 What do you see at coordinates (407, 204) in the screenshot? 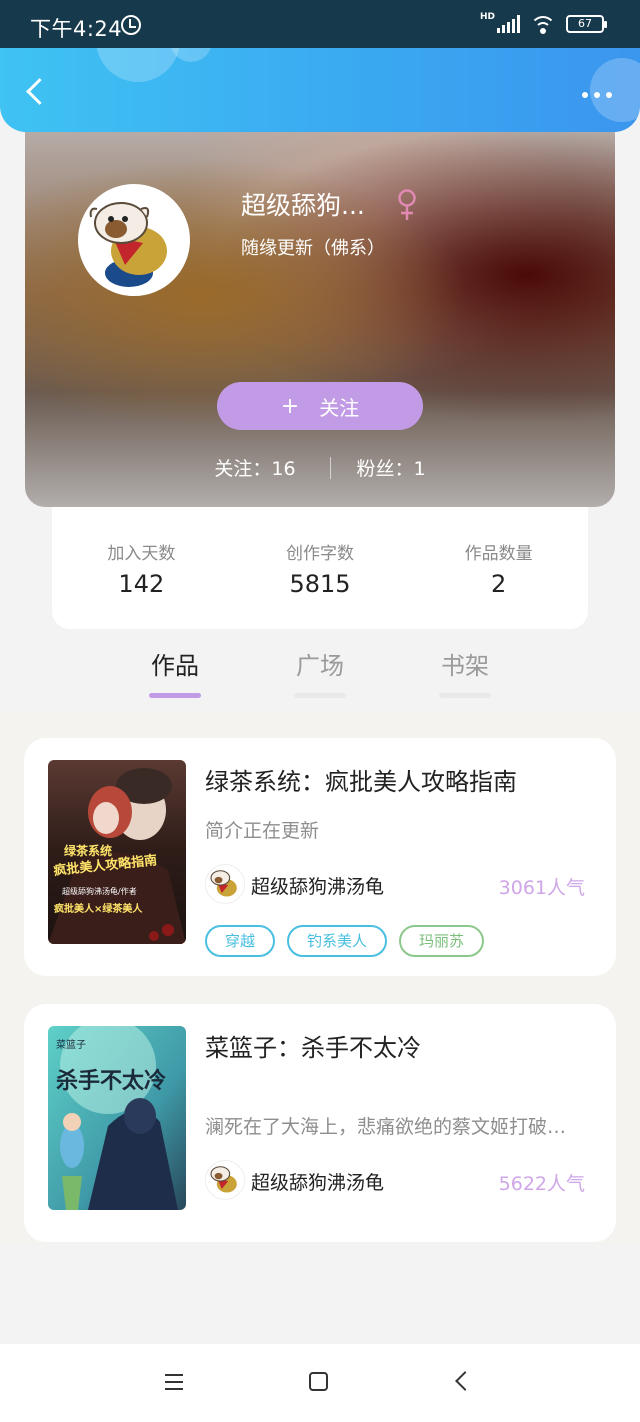
I see `female-icon` at bounding box center [407, 204].